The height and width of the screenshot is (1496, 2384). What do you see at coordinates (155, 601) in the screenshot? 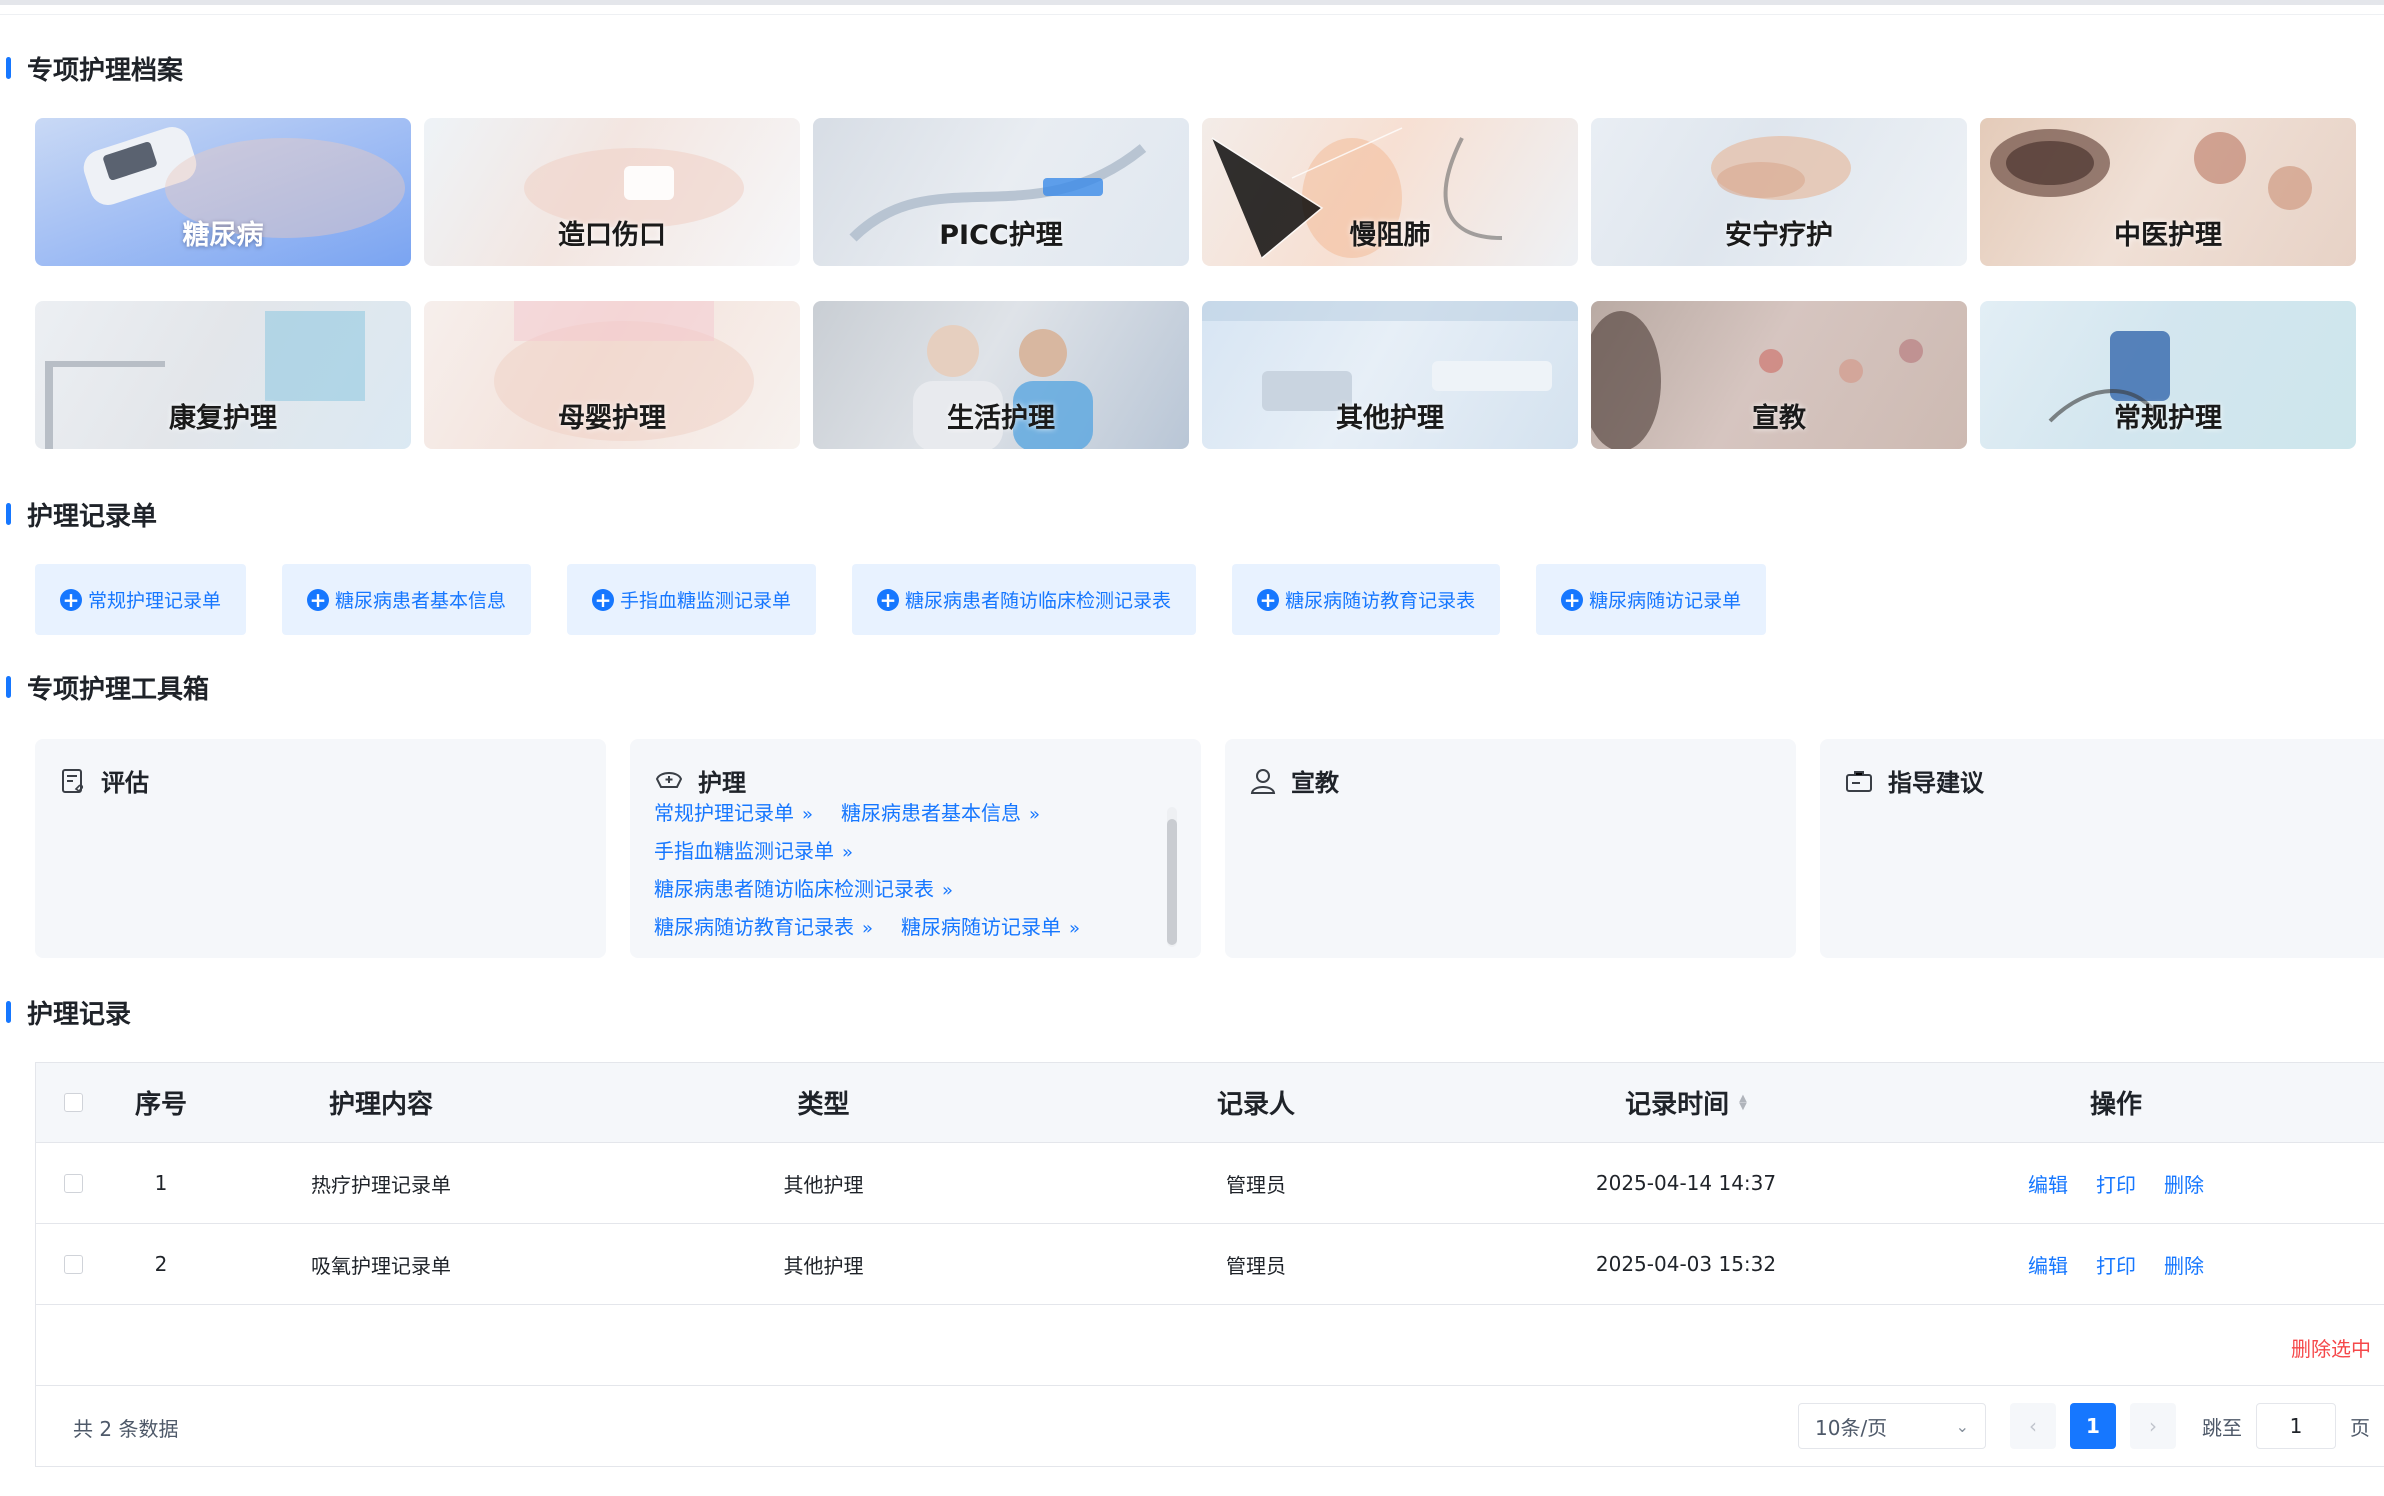
I see `record-form-button-label: 常规护理记录单` at bounding box center [155, 601].